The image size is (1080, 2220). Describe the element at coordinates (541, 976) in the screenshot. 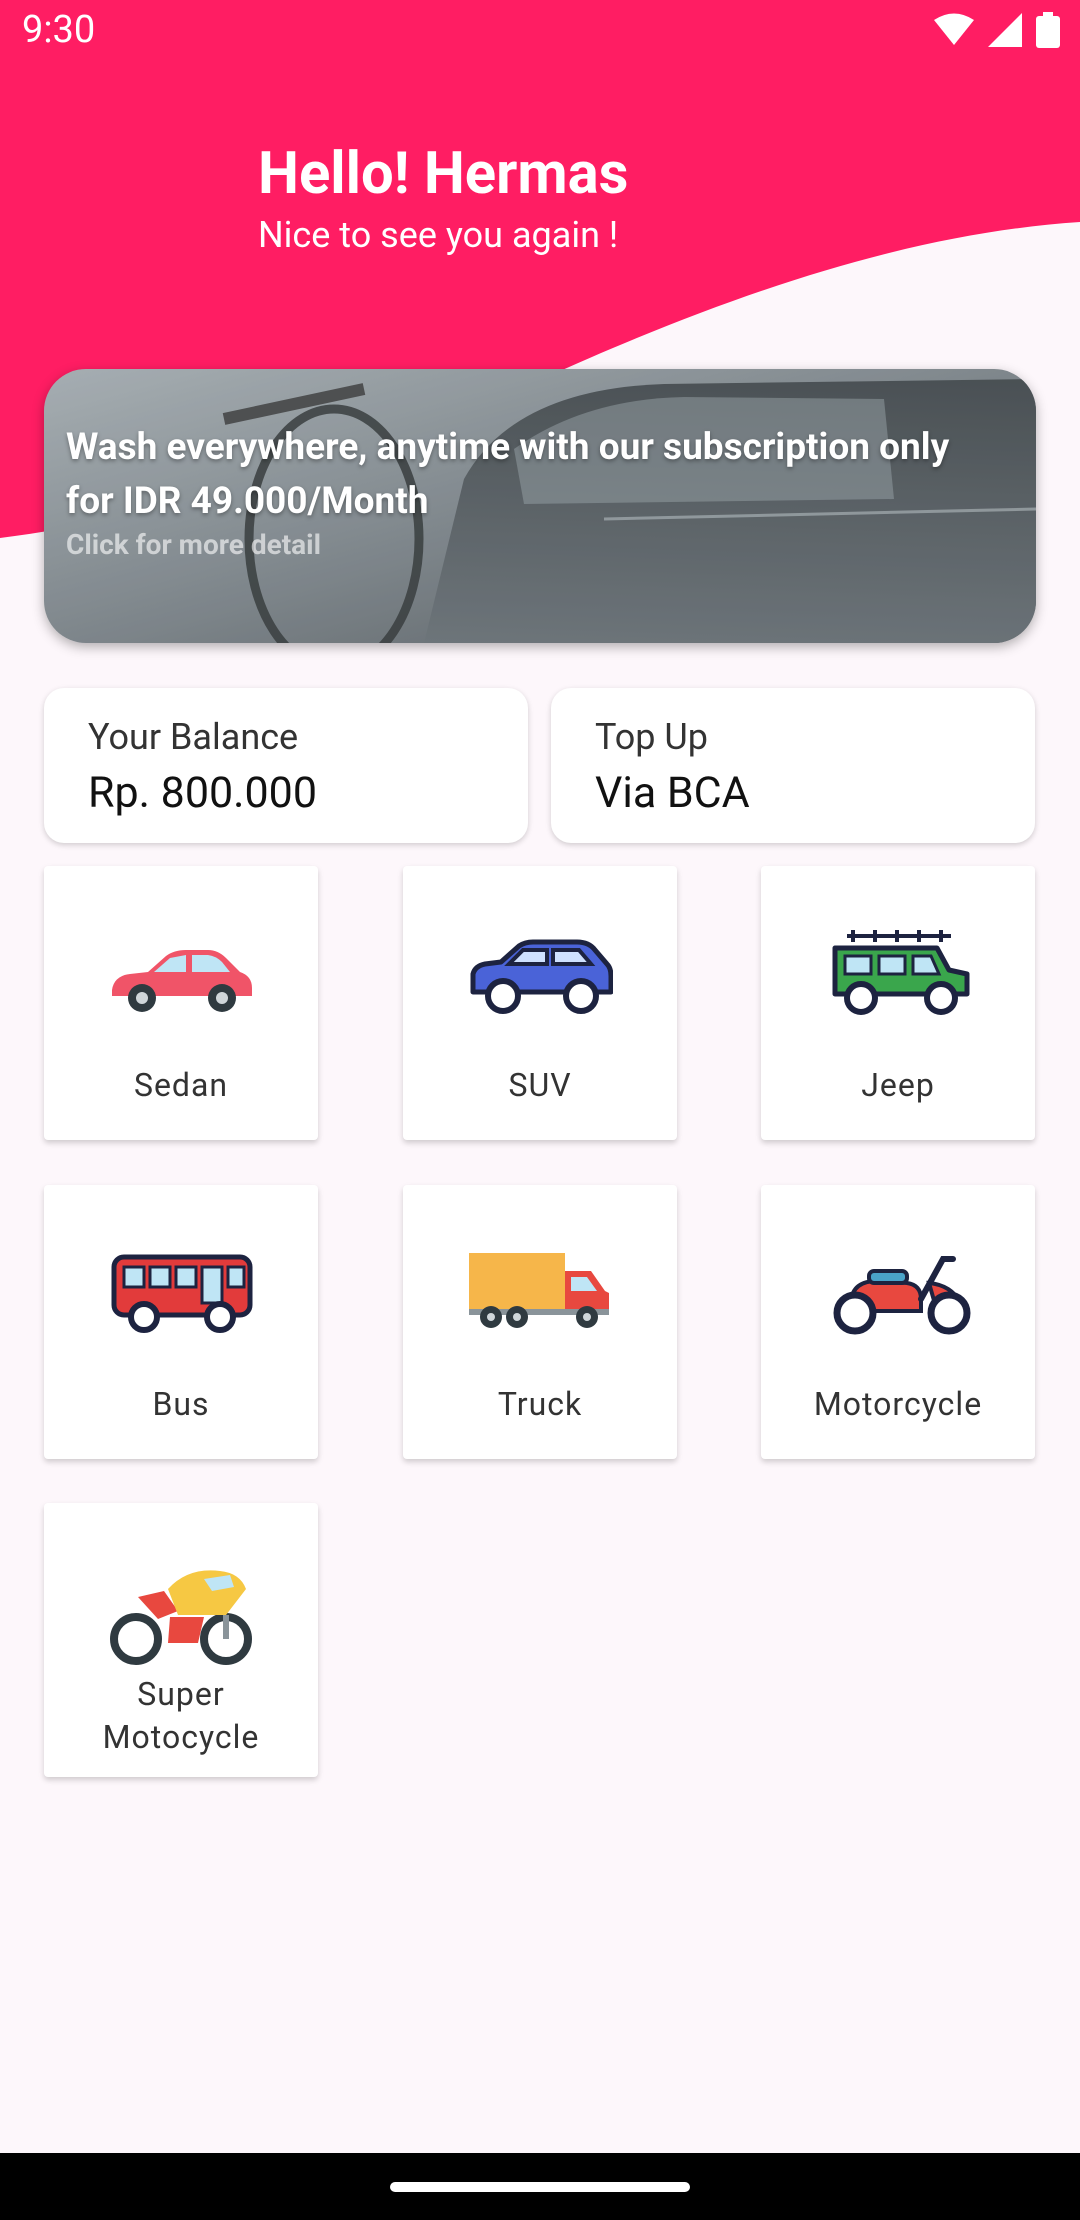

I see `suv-icon` at that location.